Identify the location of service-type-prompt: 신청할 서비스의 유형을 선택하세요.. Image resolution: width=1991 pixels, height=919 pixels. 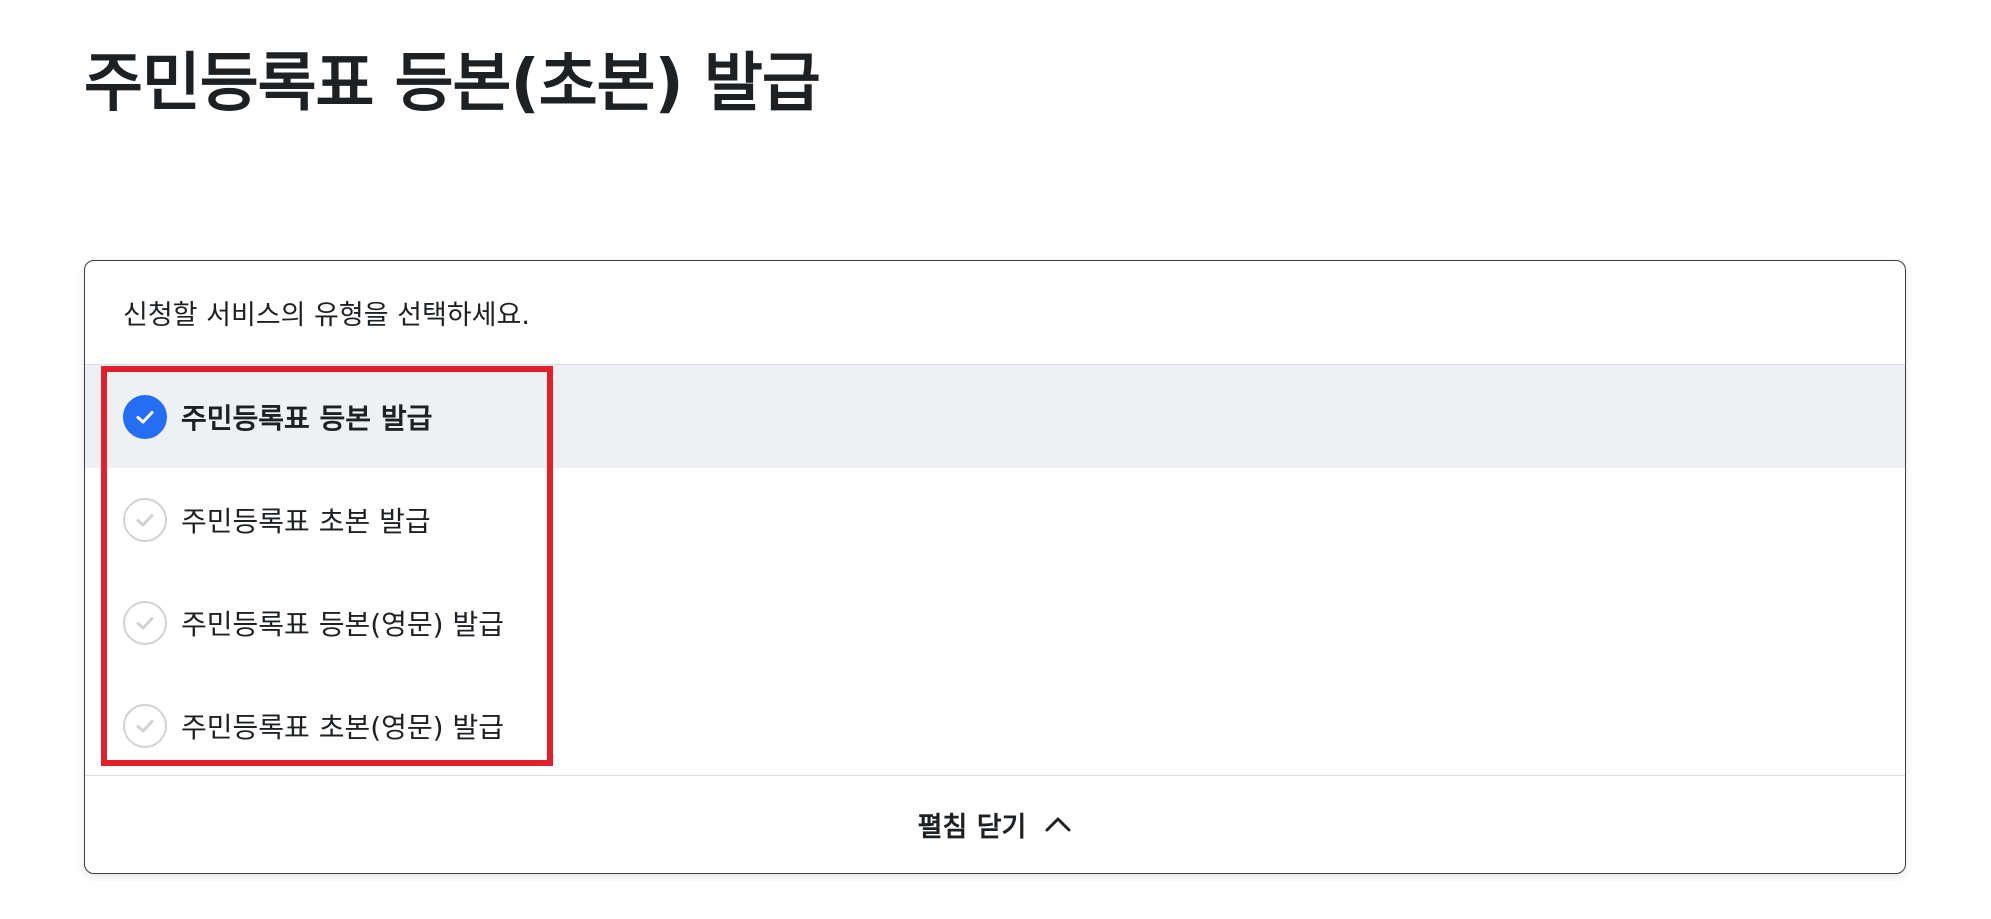
(995, 313).